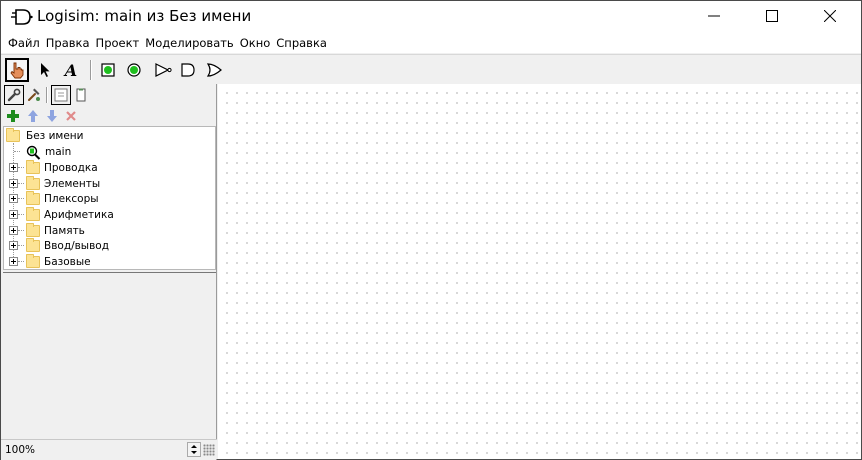  Describe the element at coordinates (55, 136) in the screenshot. I see `tree-root-label: Без имени` at that location.